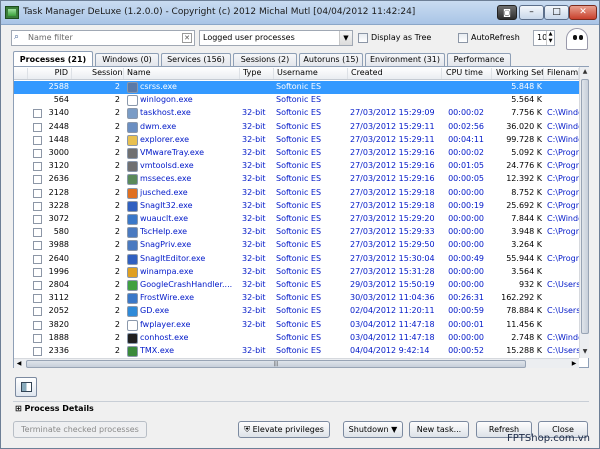  What do you see at coordinates (531, 12) in the screenshot?
I see `minimize-button: –` at bounding box center [531, 12].